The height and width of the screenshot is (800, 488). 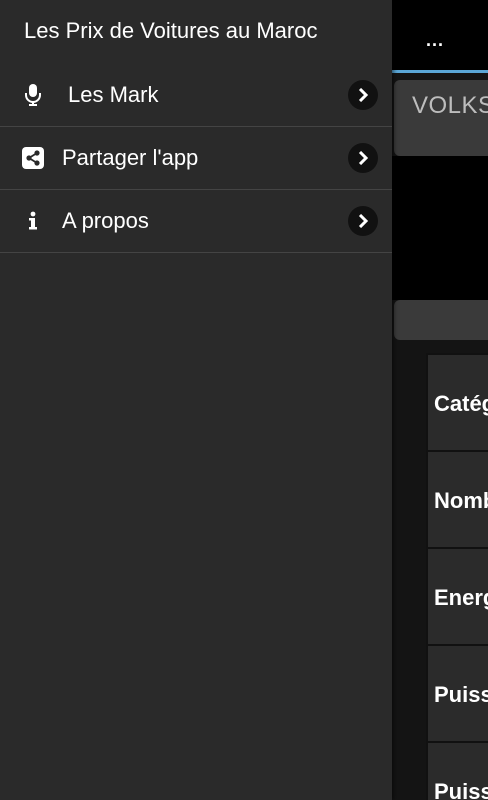 What do you see at coordinates (33, 95) in the screenshot?
I see `microphone-icon` at bounding box center [33, 95].